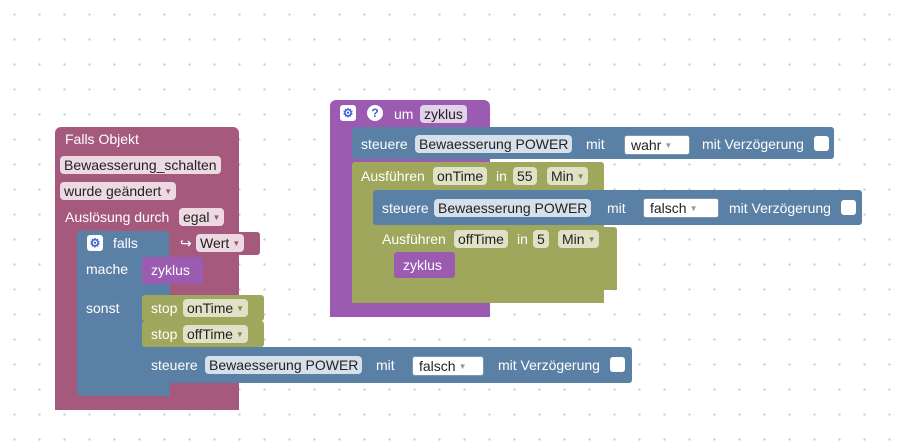 The image size is (900, 442). Describe the element at coordinates (170, 270) in the screenshot. I see `call-zyklus-label: zyklus` at that location.